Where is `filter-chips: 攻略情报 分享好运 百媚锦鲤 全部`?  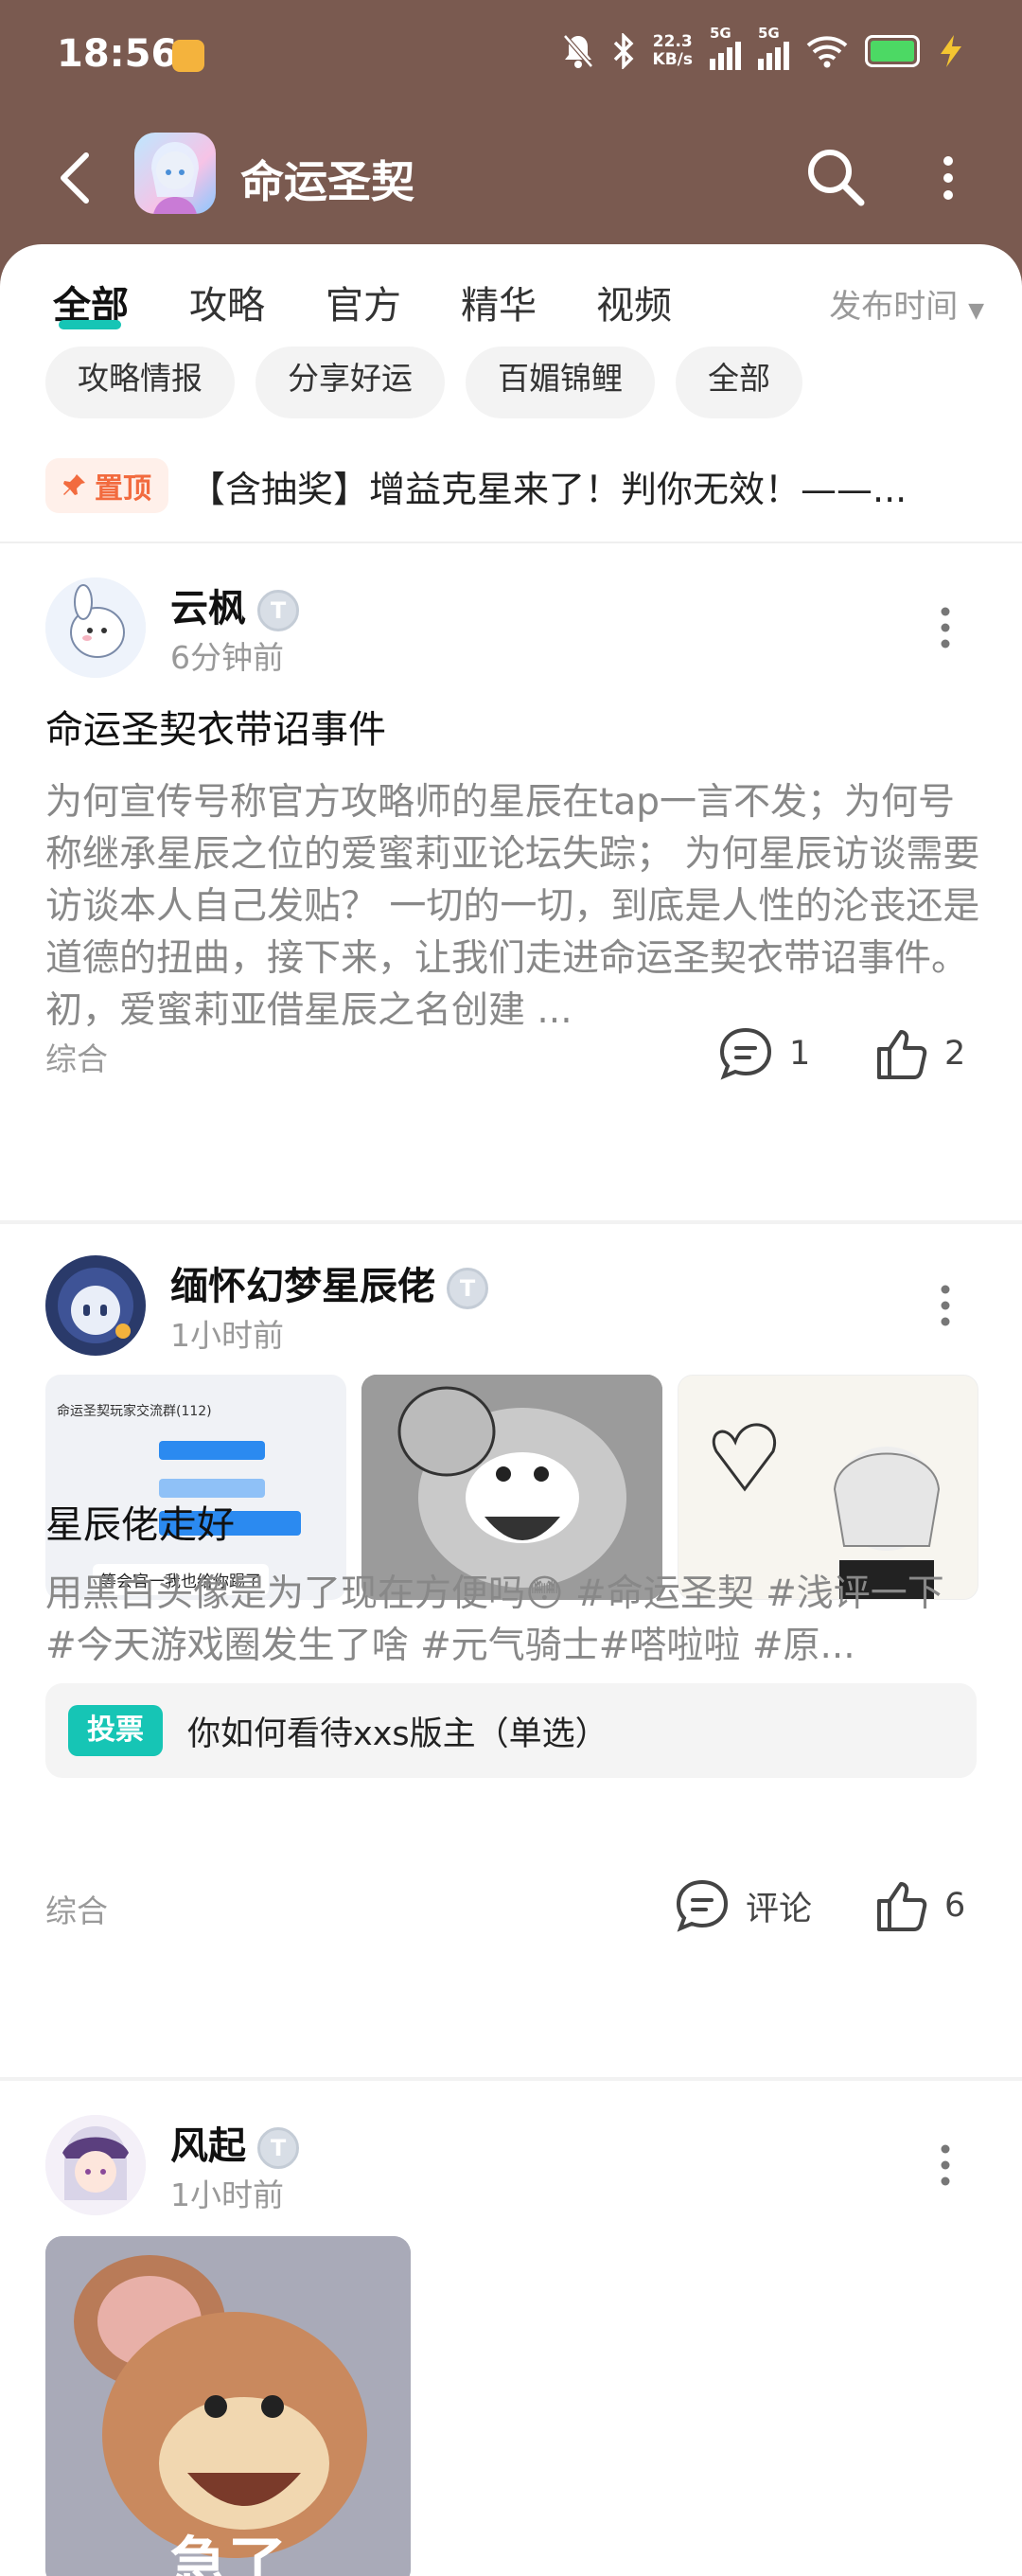 filter-chips: 攻略情报 分享好运 百媚锦鲤 全部 is located at coordinates (423, 382).